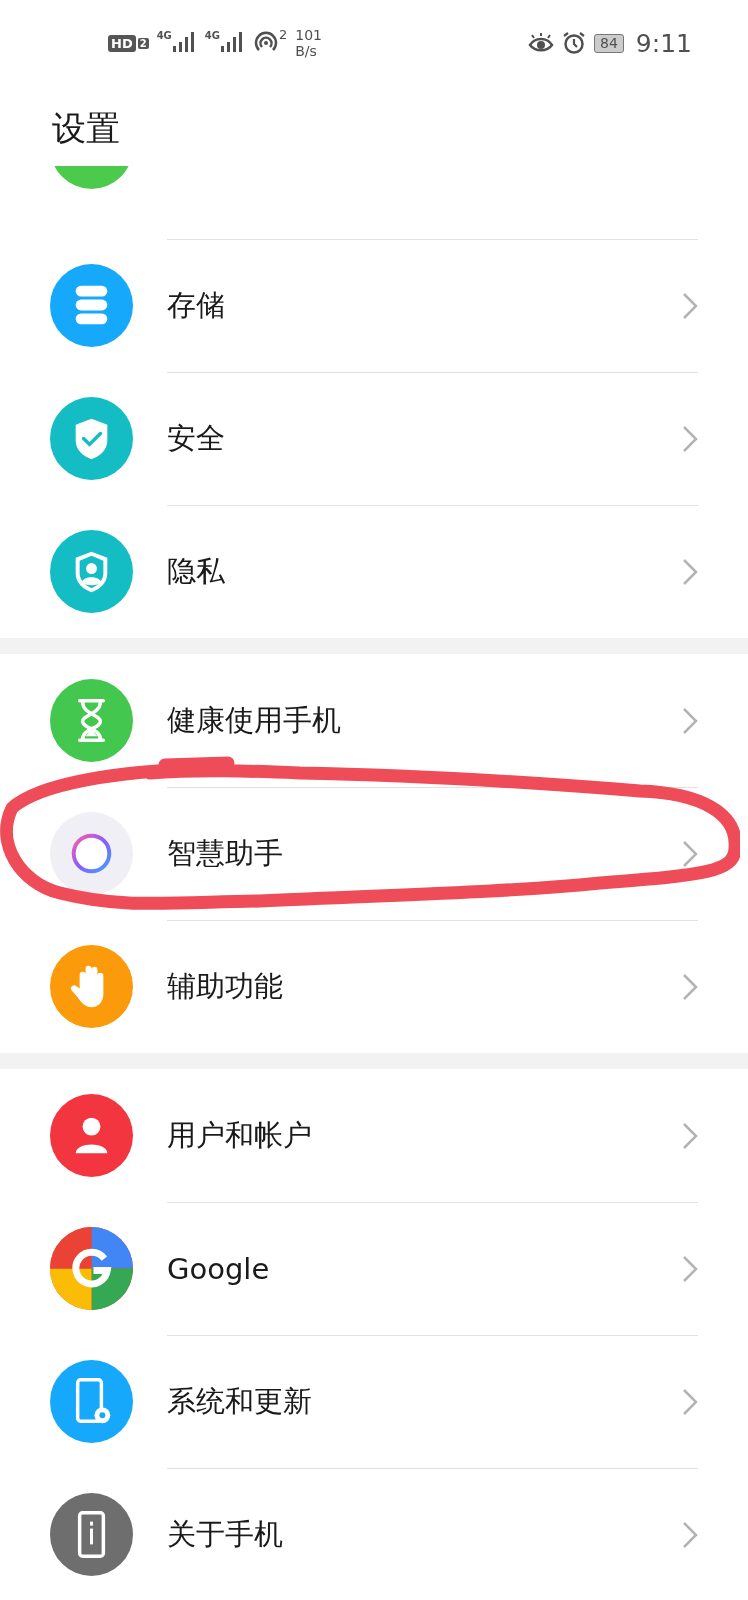 The width and height of the screenshot is (748, 1600). Describe the element at coordinates (196, 571) in the screenshot. I see `settings-item-label: 隐私` at that location.